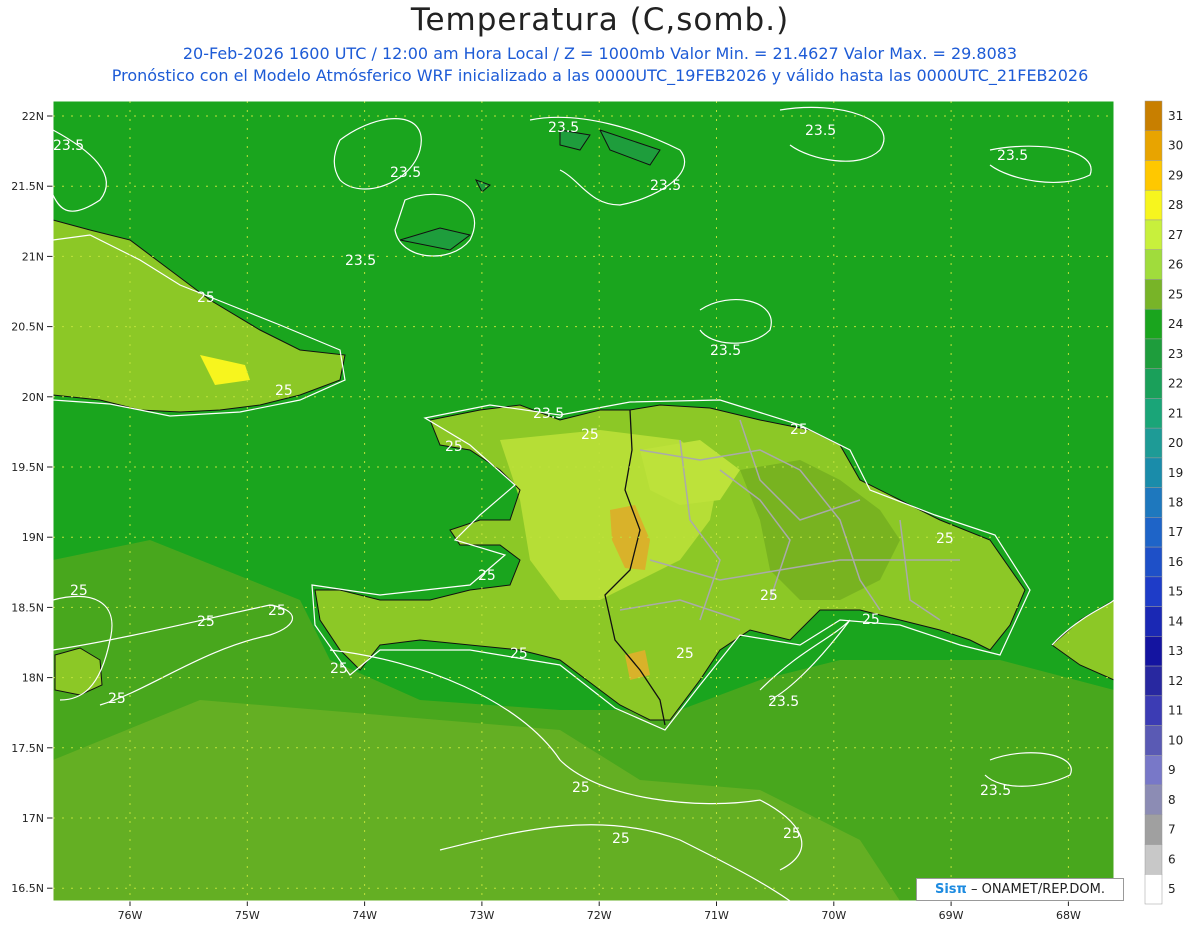 This screenshot has height=927, width=1200. What do you see at coordinates (1068, 915) in the screenshot?
I see `lon-label: 68W` at bounding box center [1068, 915].